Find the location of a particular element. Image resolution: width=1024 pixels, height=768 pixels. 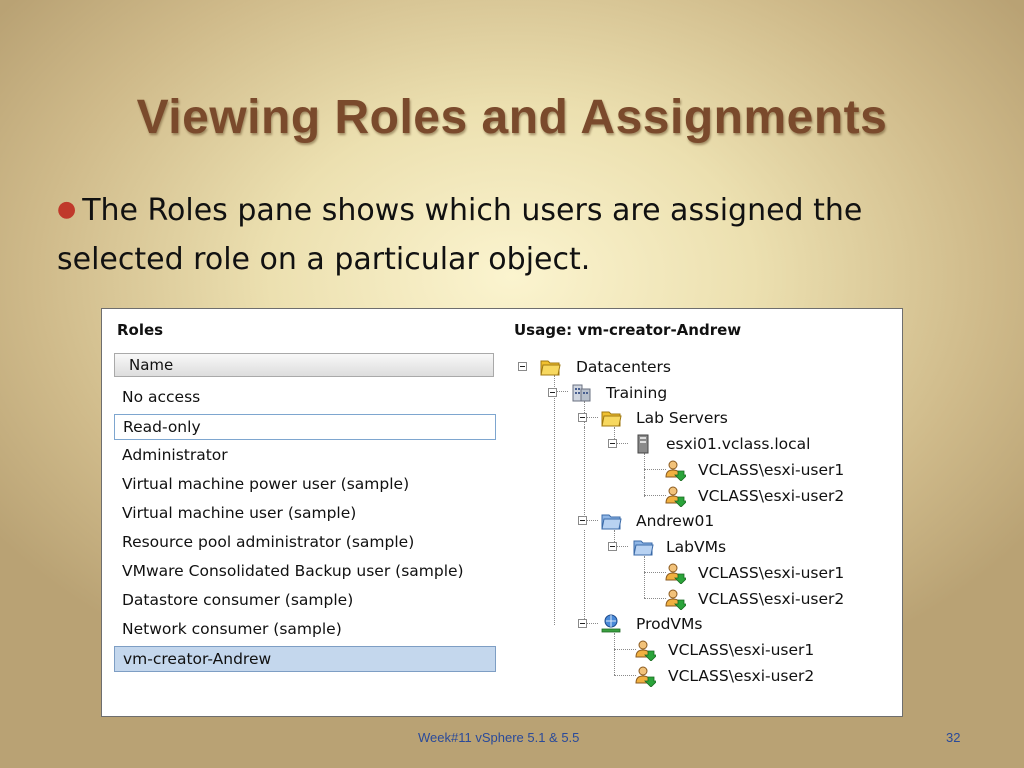

collapse-esxi01-icon is located at coordinates (612, 443).